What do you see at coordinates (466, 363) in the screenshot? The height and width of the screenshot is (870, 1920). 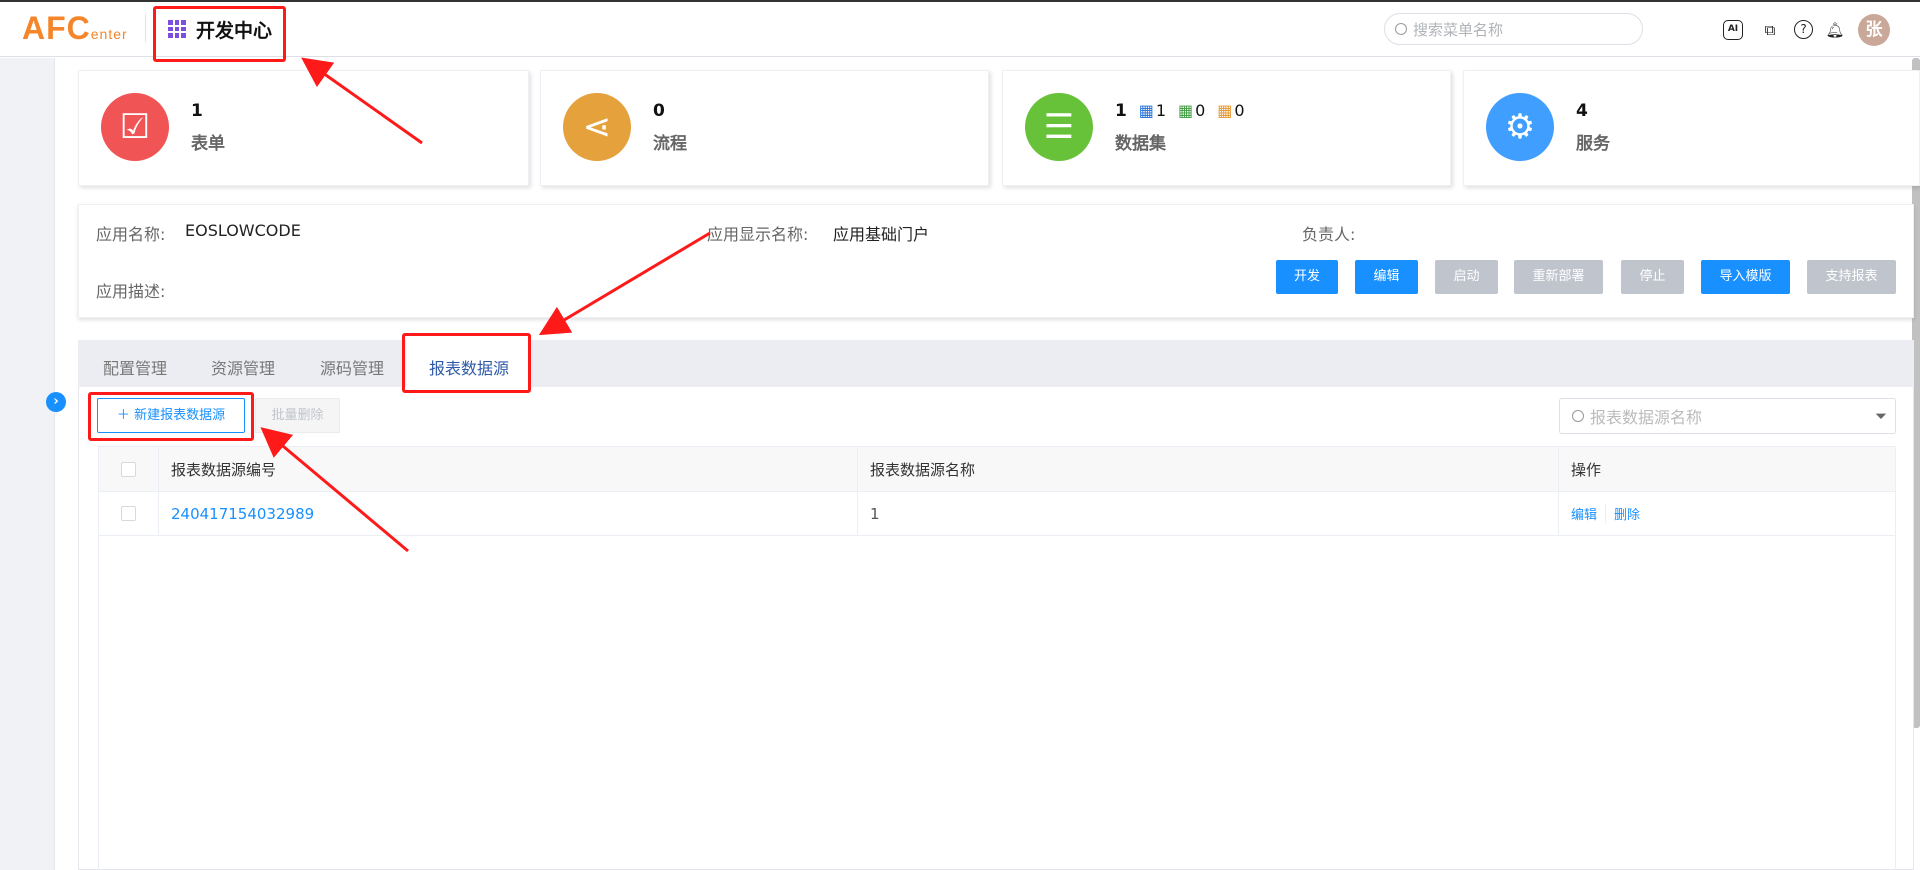 I see `annotation-box-tab` at bounding box center [466, 363].